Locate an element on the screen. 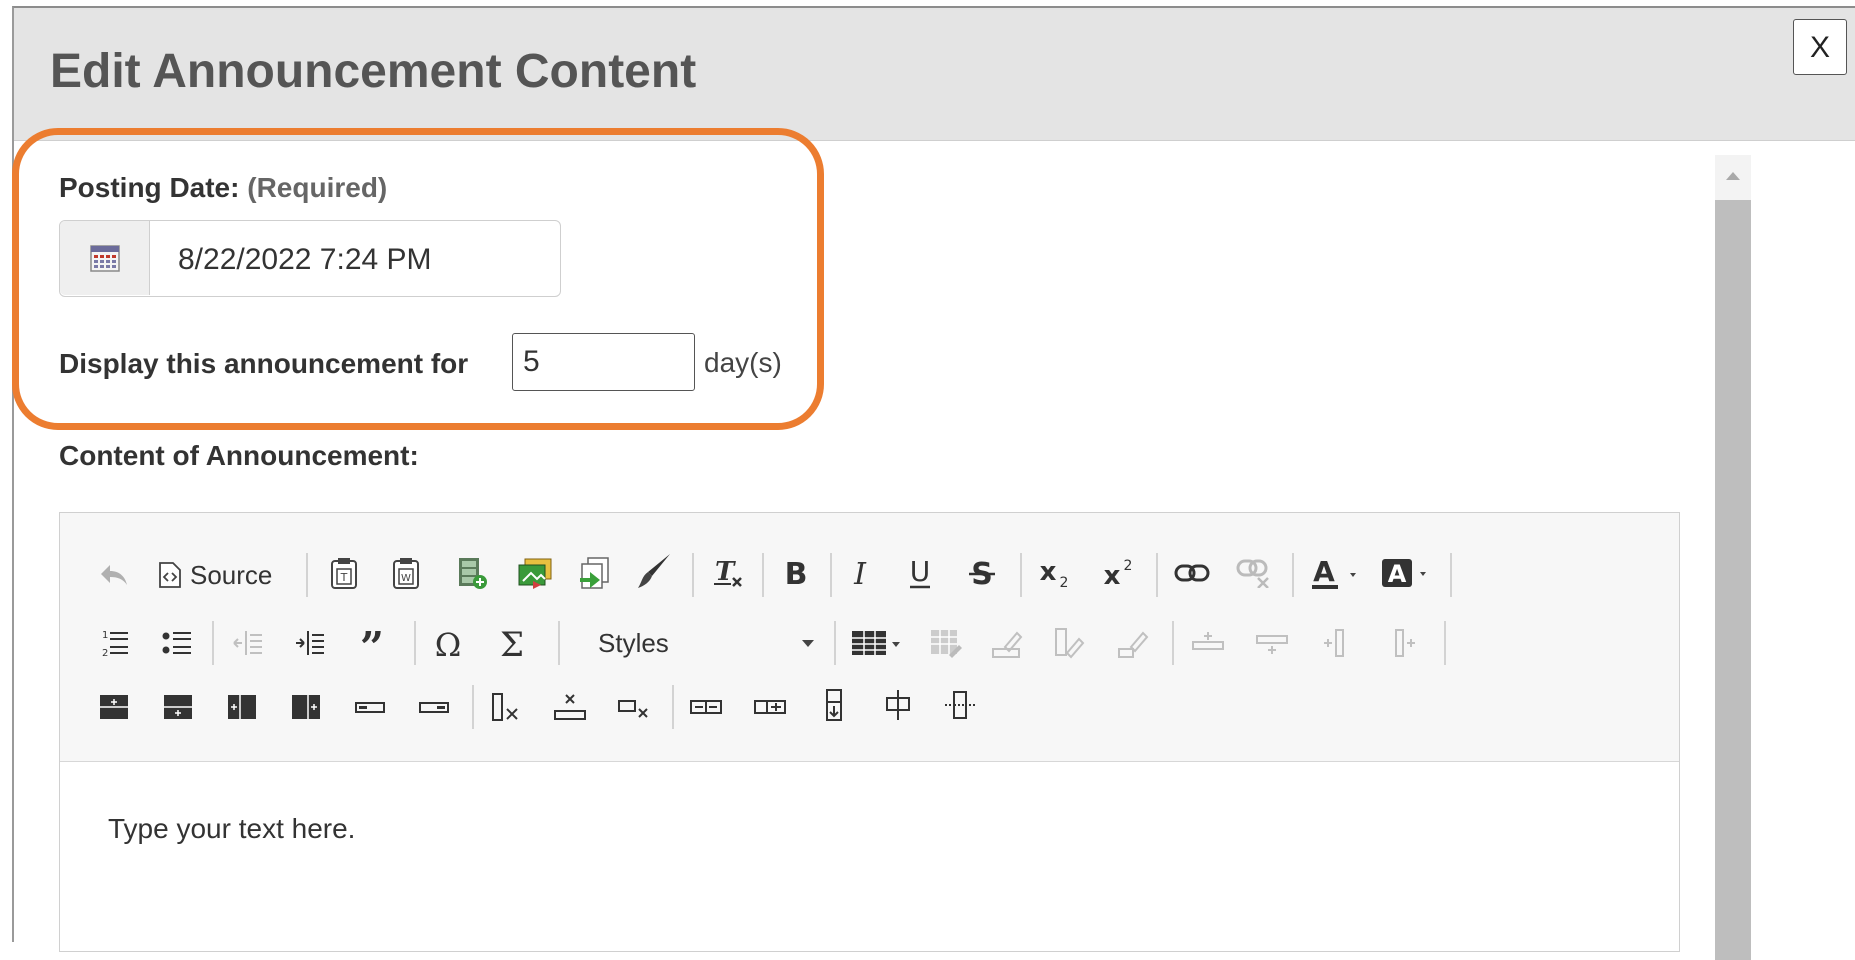 The width and height of the screenshot is (1855, 960). posting-date-label: Posting Date: (Required) is located at coordinates (223, 188).